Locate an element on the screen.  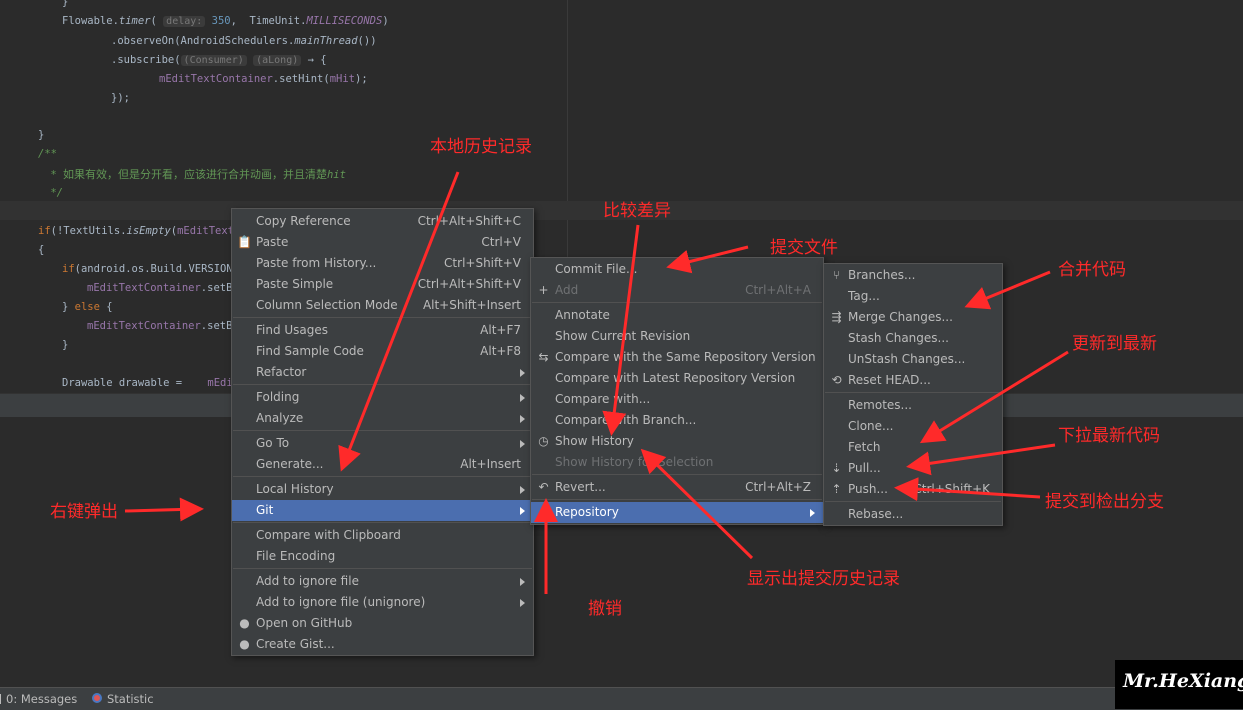
arrow-commit is located at coordinates (707, 259).